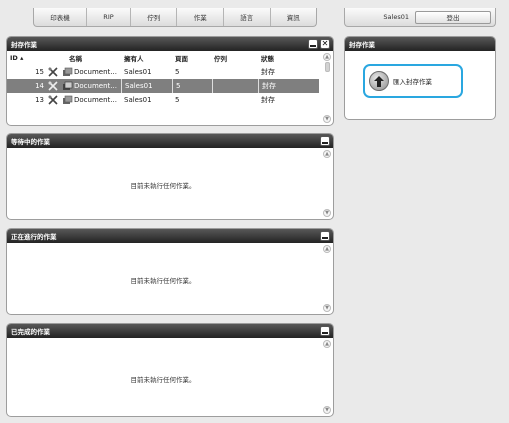  Describe the element at coordinates (200, 17) in the screenshot. I see `tab-jobs: 作業` at that location.